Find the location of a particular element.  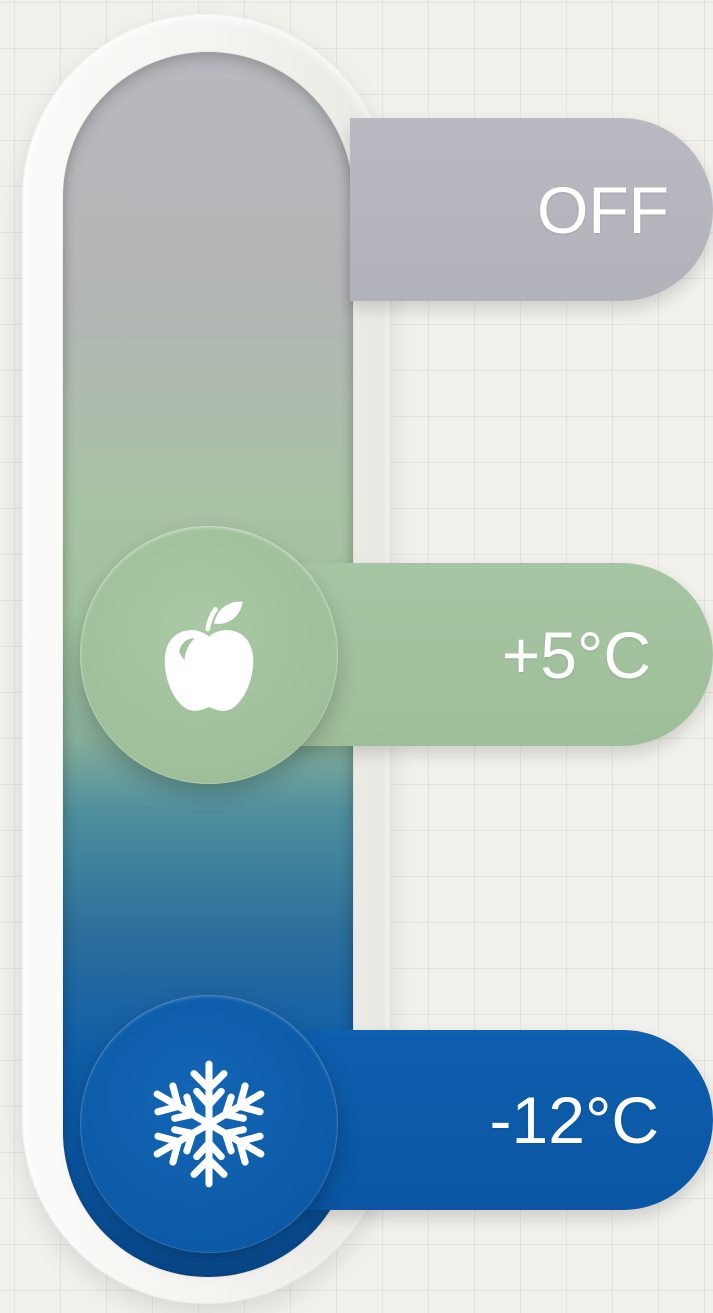

apple-icon is located at coordinates (209, 655).